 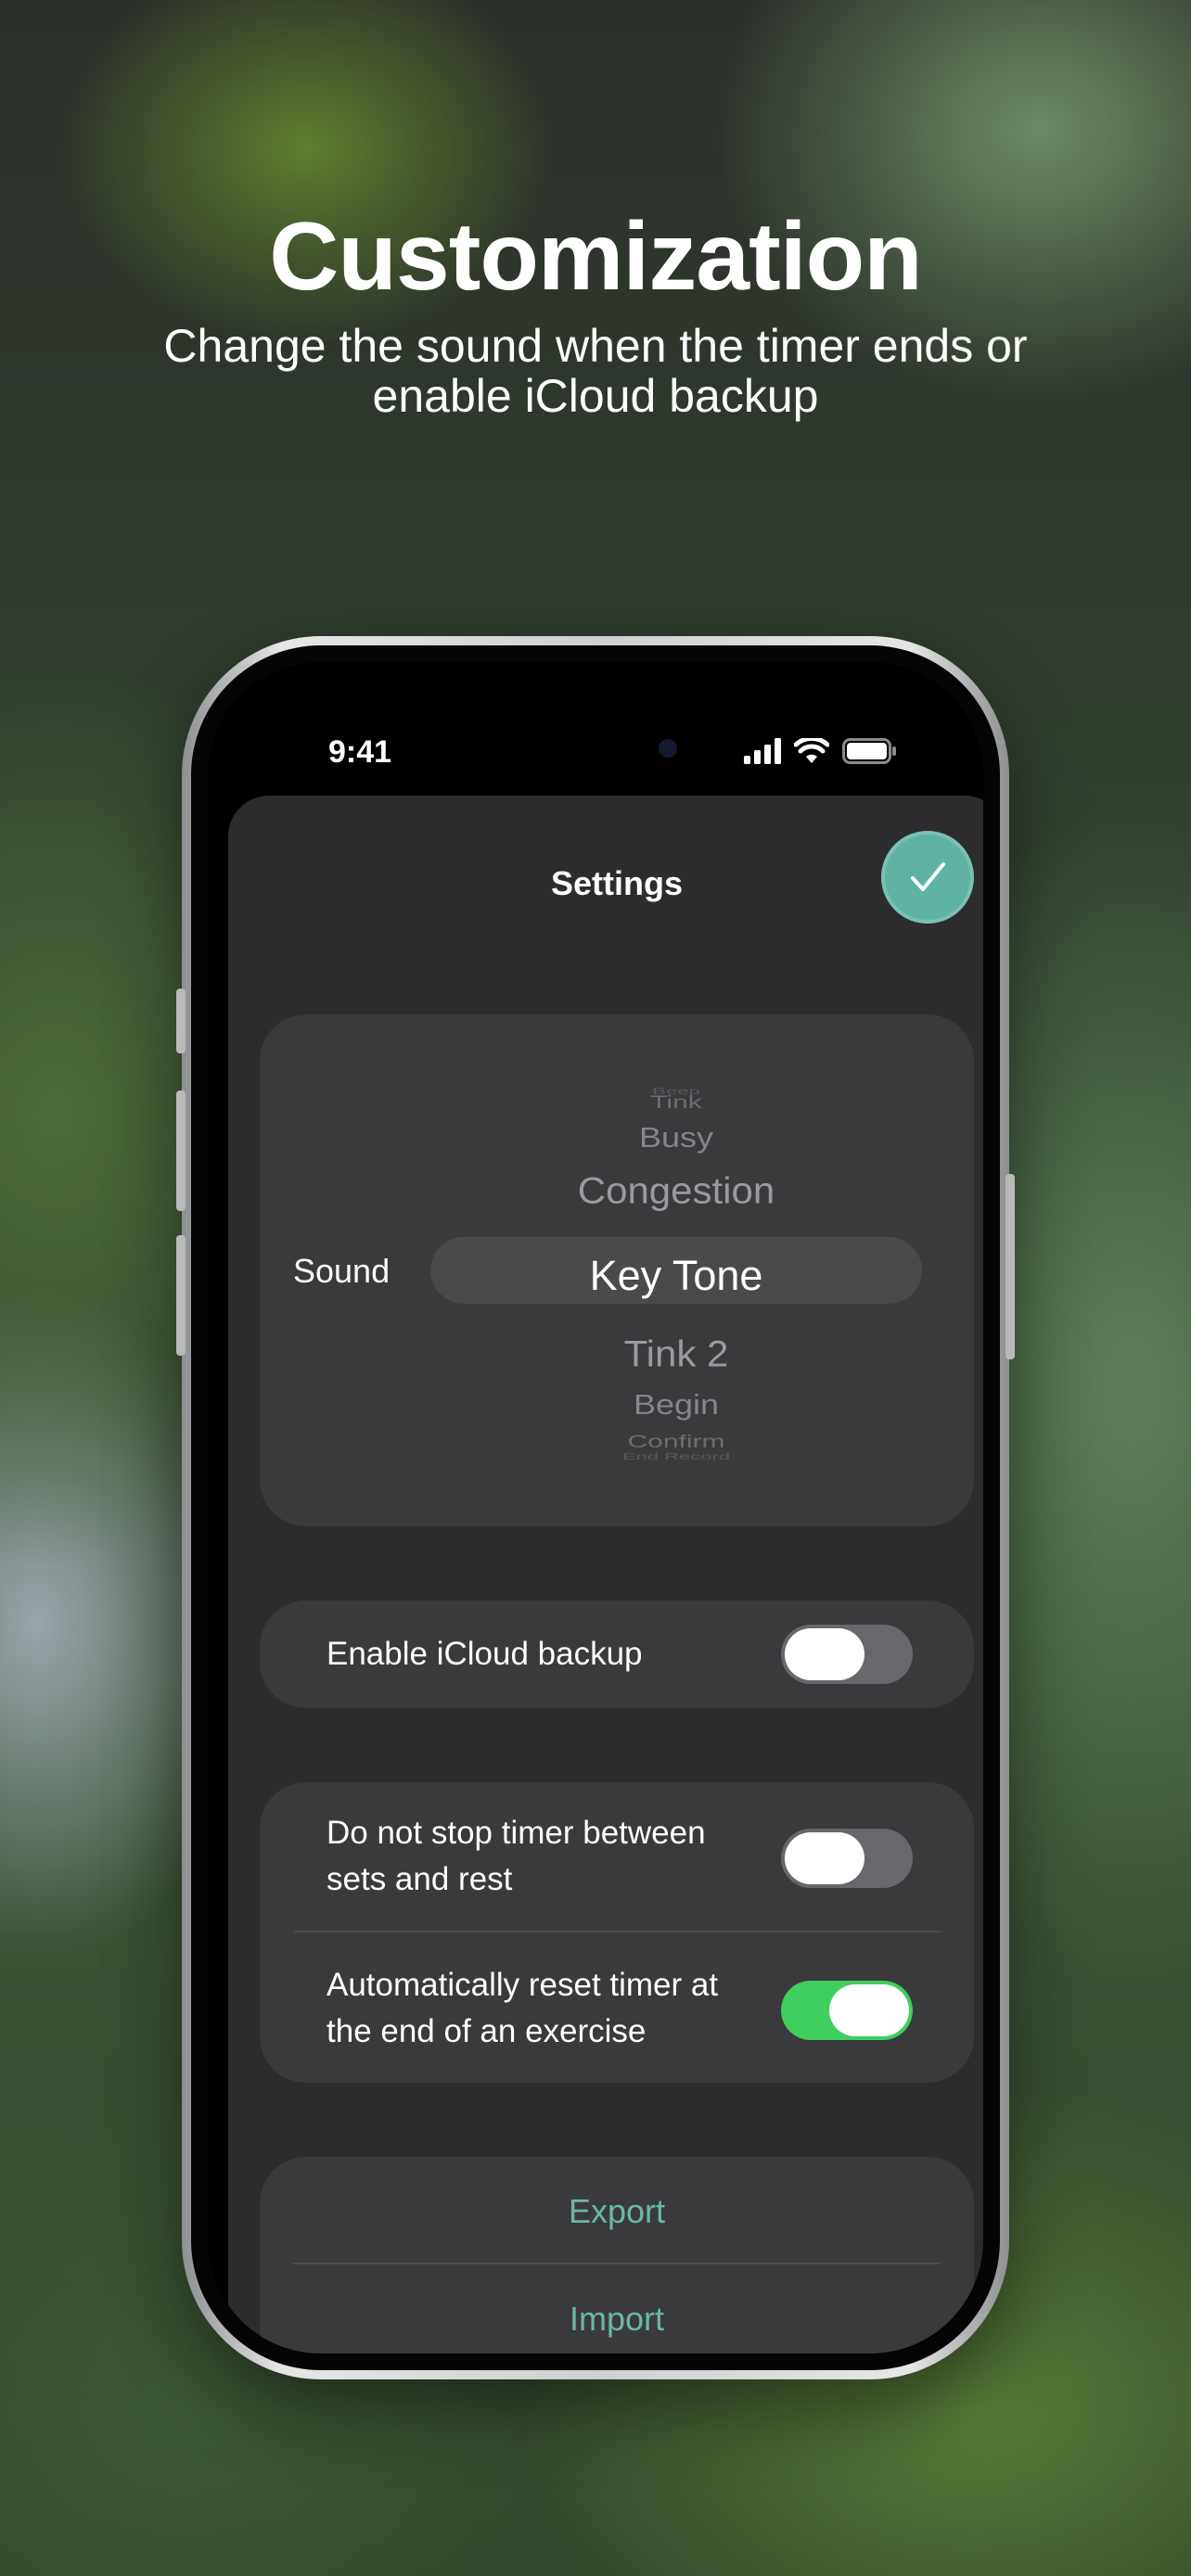 I want to click on export-button: Export, so click(x=617, y=2211).